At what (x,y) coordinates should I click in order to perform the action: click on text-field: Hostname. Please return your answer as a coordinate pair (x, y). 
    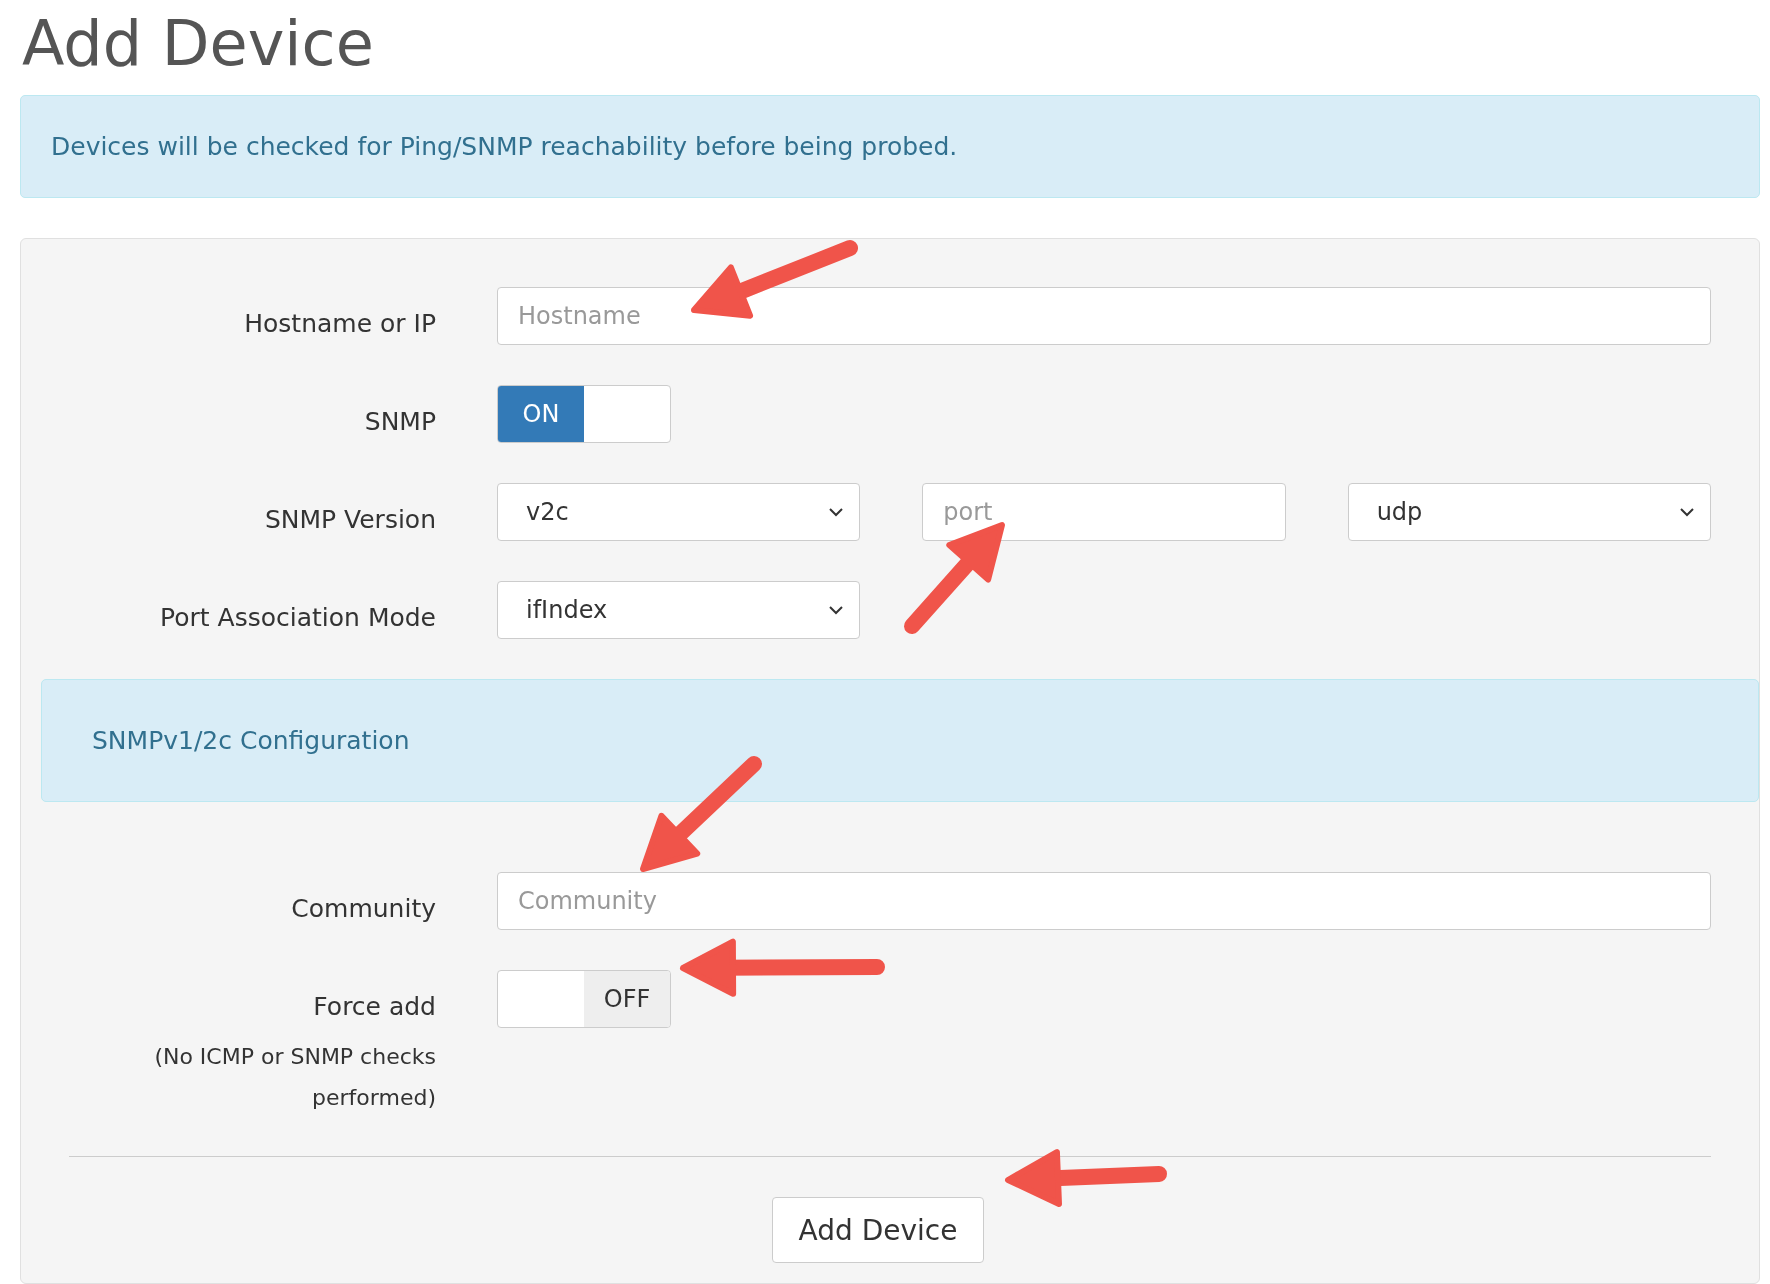
    Looking at the image, I should click on (1104, 316).